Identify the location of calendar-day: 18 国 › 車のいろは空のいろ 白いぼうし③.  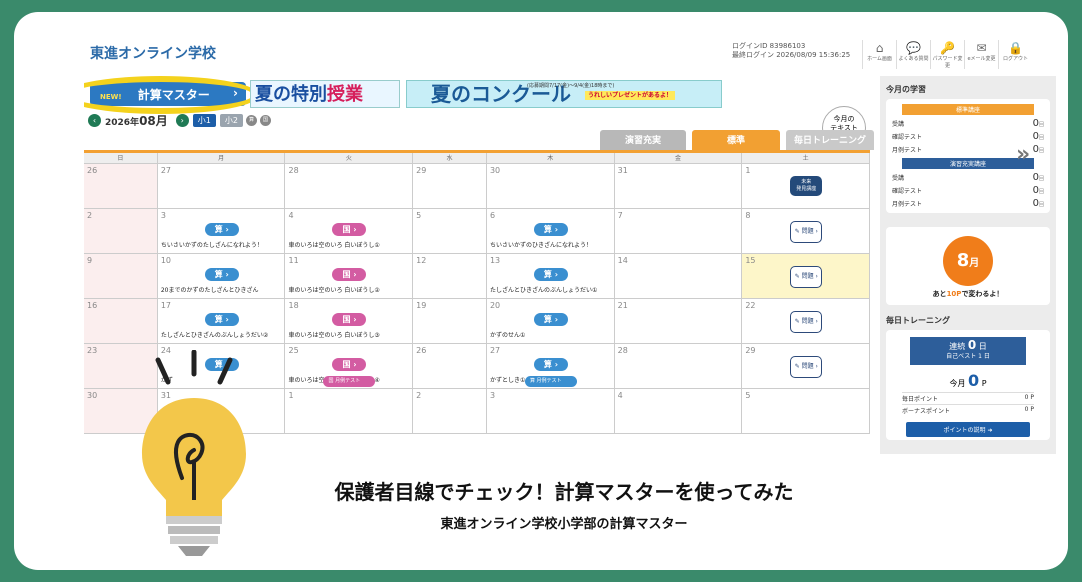
(349, 321).